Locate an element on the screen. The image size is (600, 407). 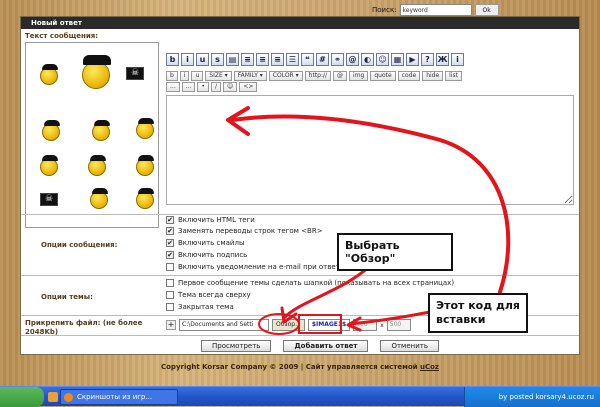
system-tray: by posted korsary4.ucoz.ru is located at coordinates (532, 397).